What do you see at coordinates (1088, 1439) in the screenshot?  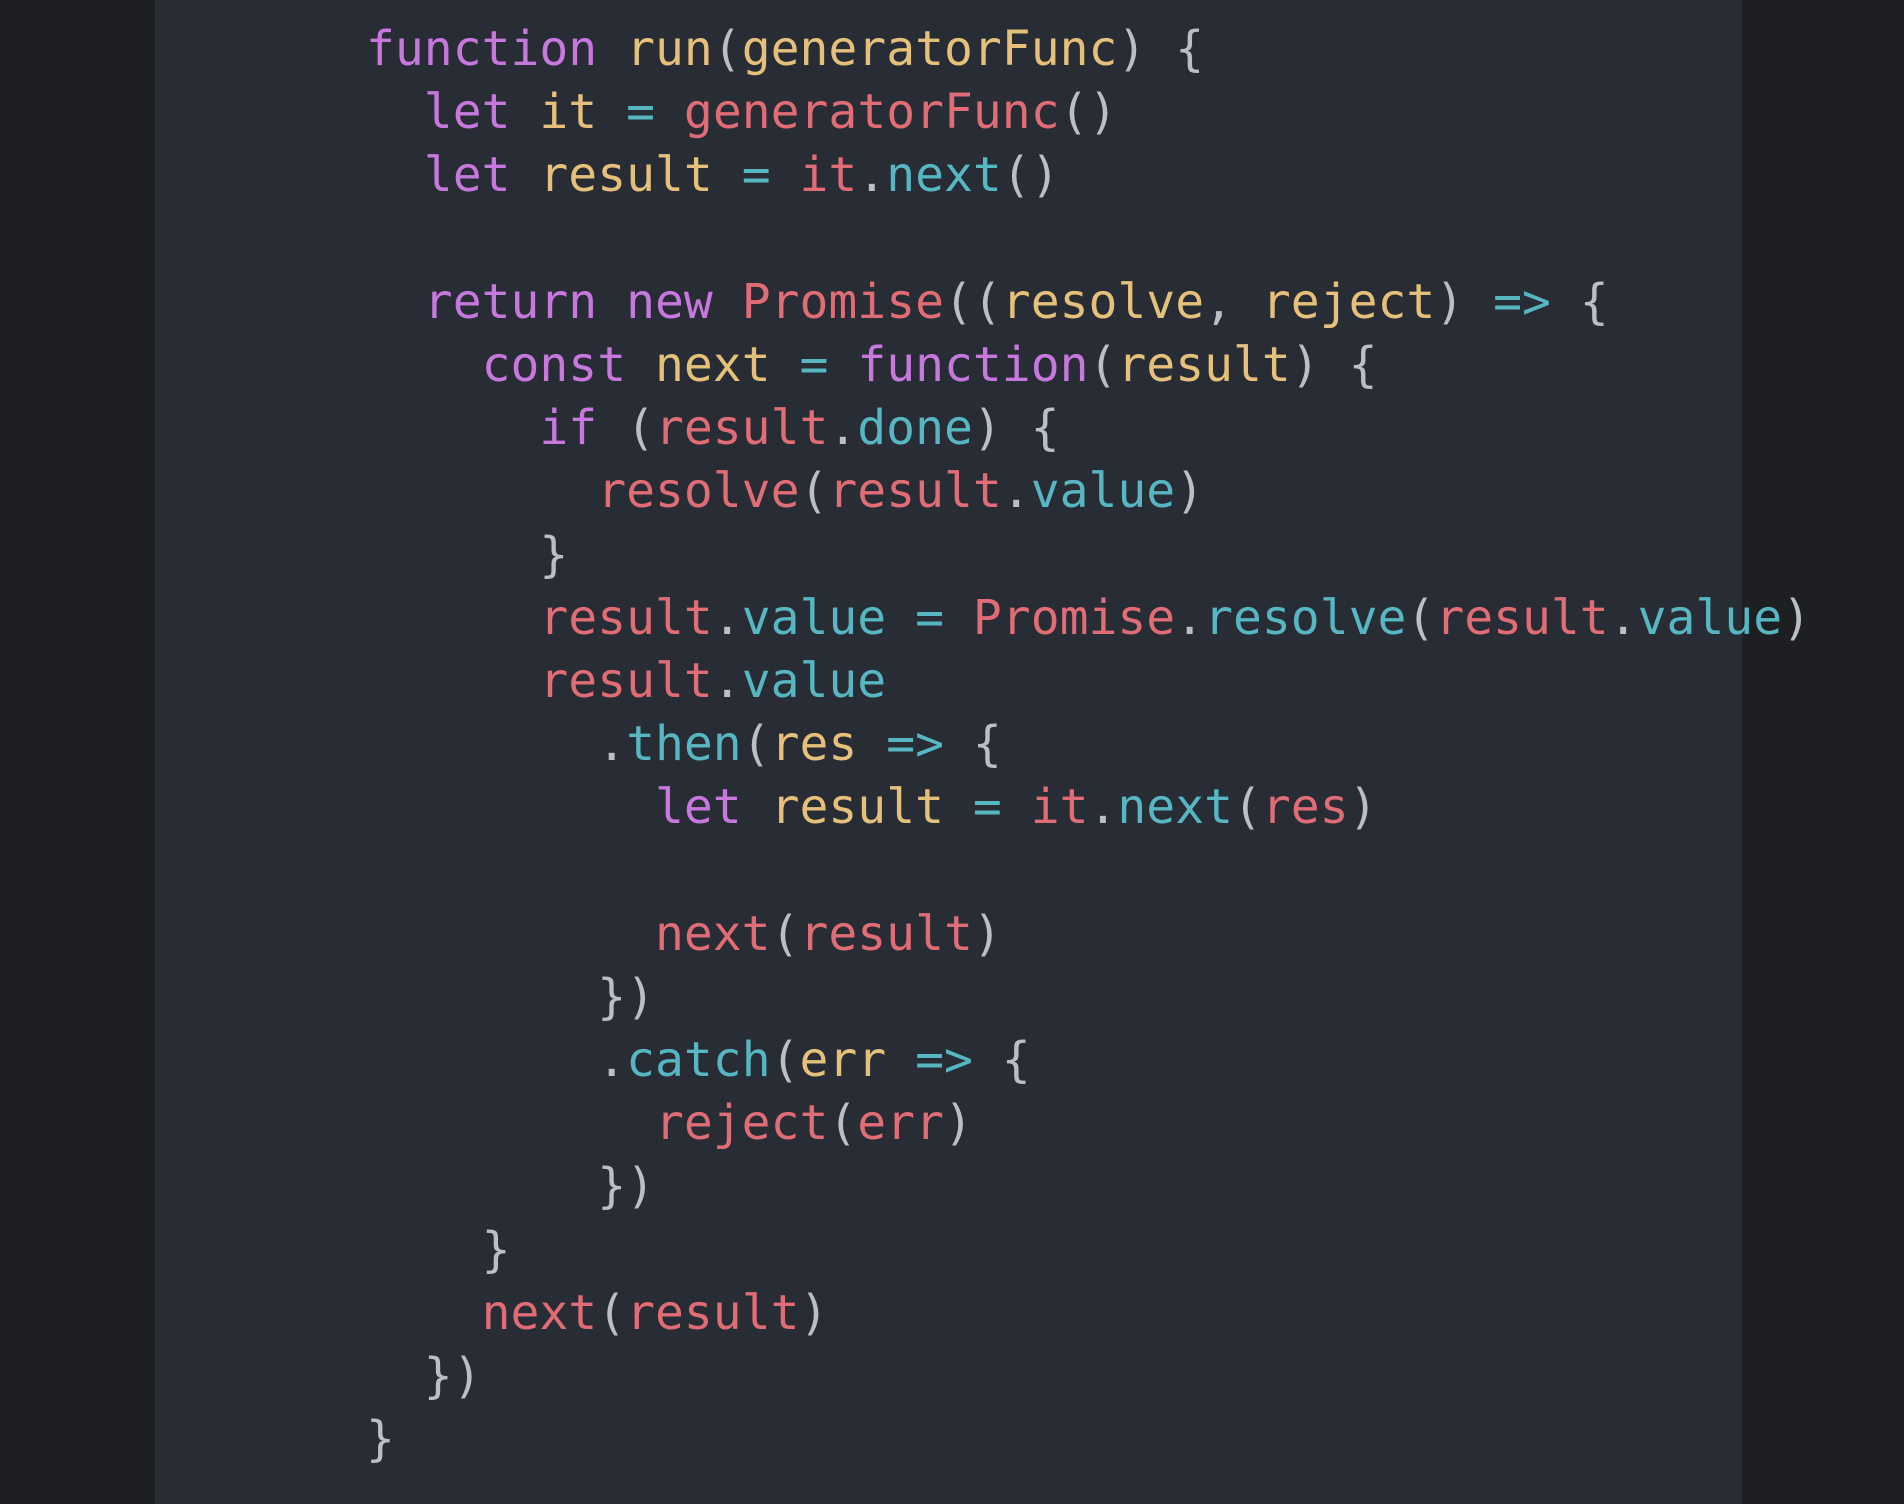 I see `code-line: }` at bounding box center [1088, 1439].